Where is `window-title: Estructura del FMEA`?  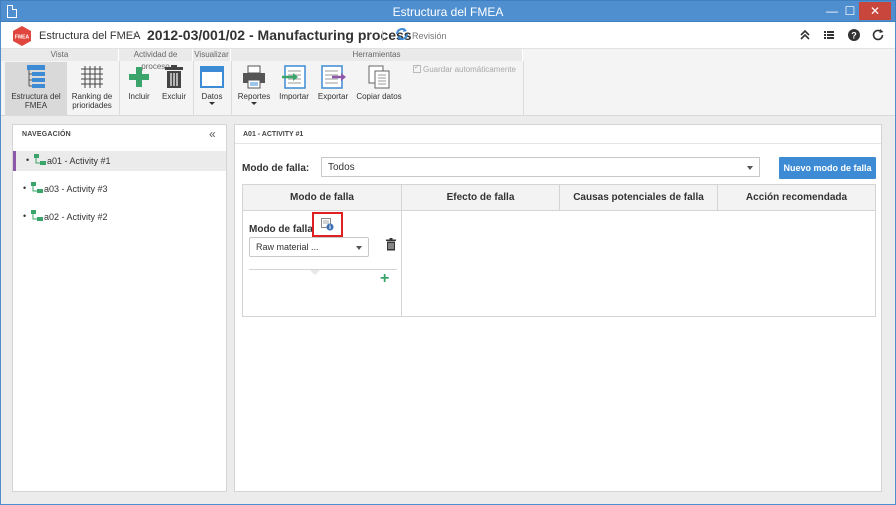
window-title: Estructura del FMEA is located at coordinates (448, 12).